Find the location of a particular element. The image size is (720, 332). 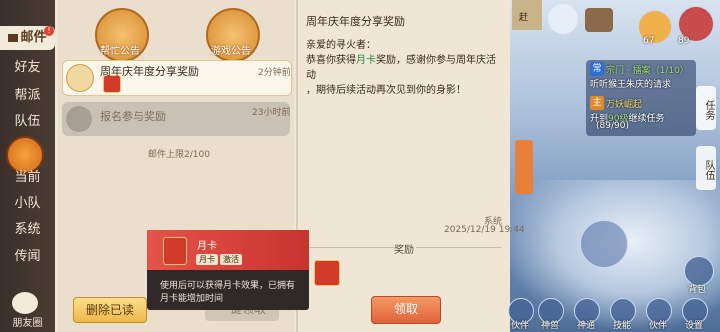

reward-month-card-icon is located at coordinates (327, 273).